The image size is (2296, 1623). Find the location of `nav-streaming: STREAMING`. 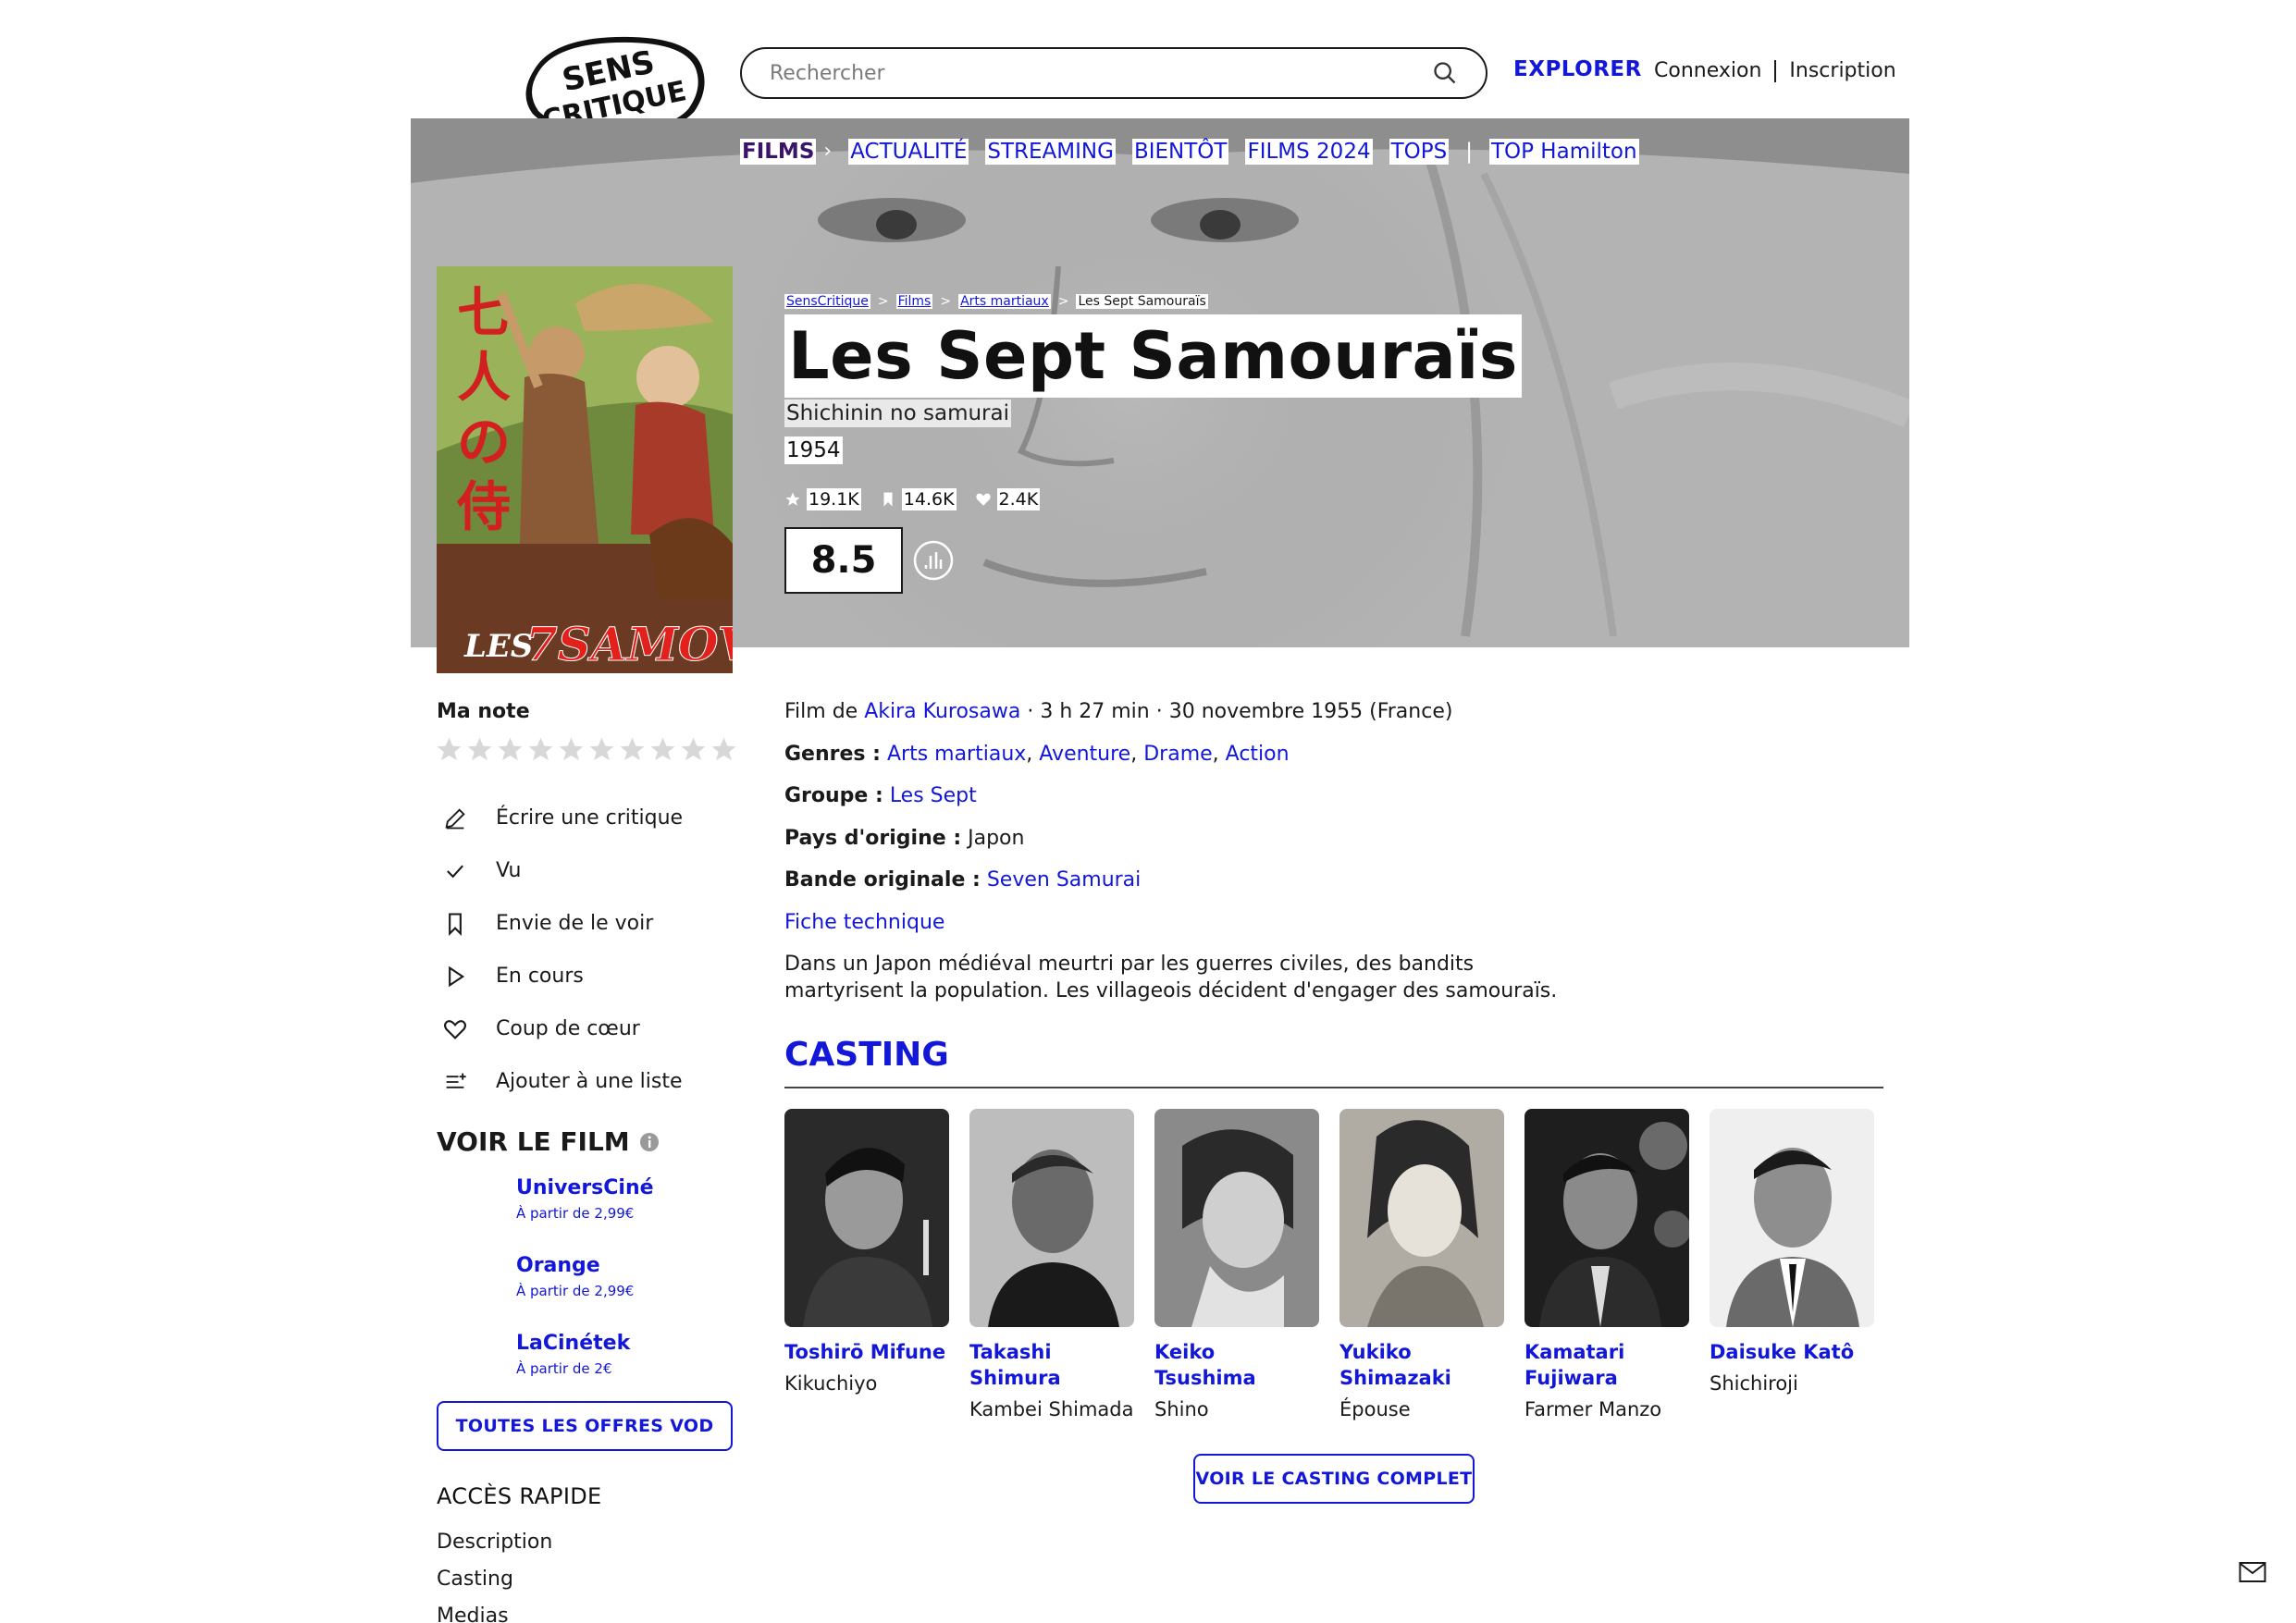

nav-streaming: STREAMING is located at coordinates (1050, 152).